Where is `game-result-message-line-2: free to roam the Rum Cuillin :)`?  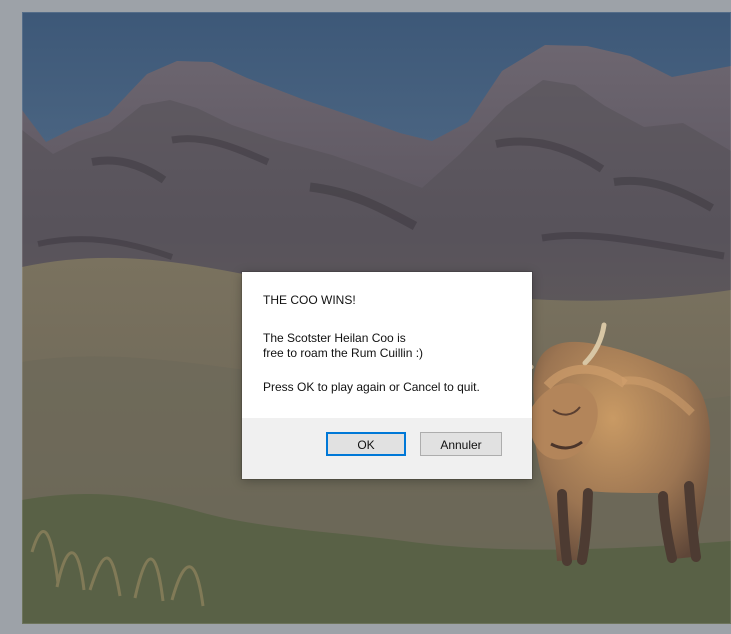 game-result-message-line-2: free to roam the Rum Cuillin :) is located at coordinates (343, 353).